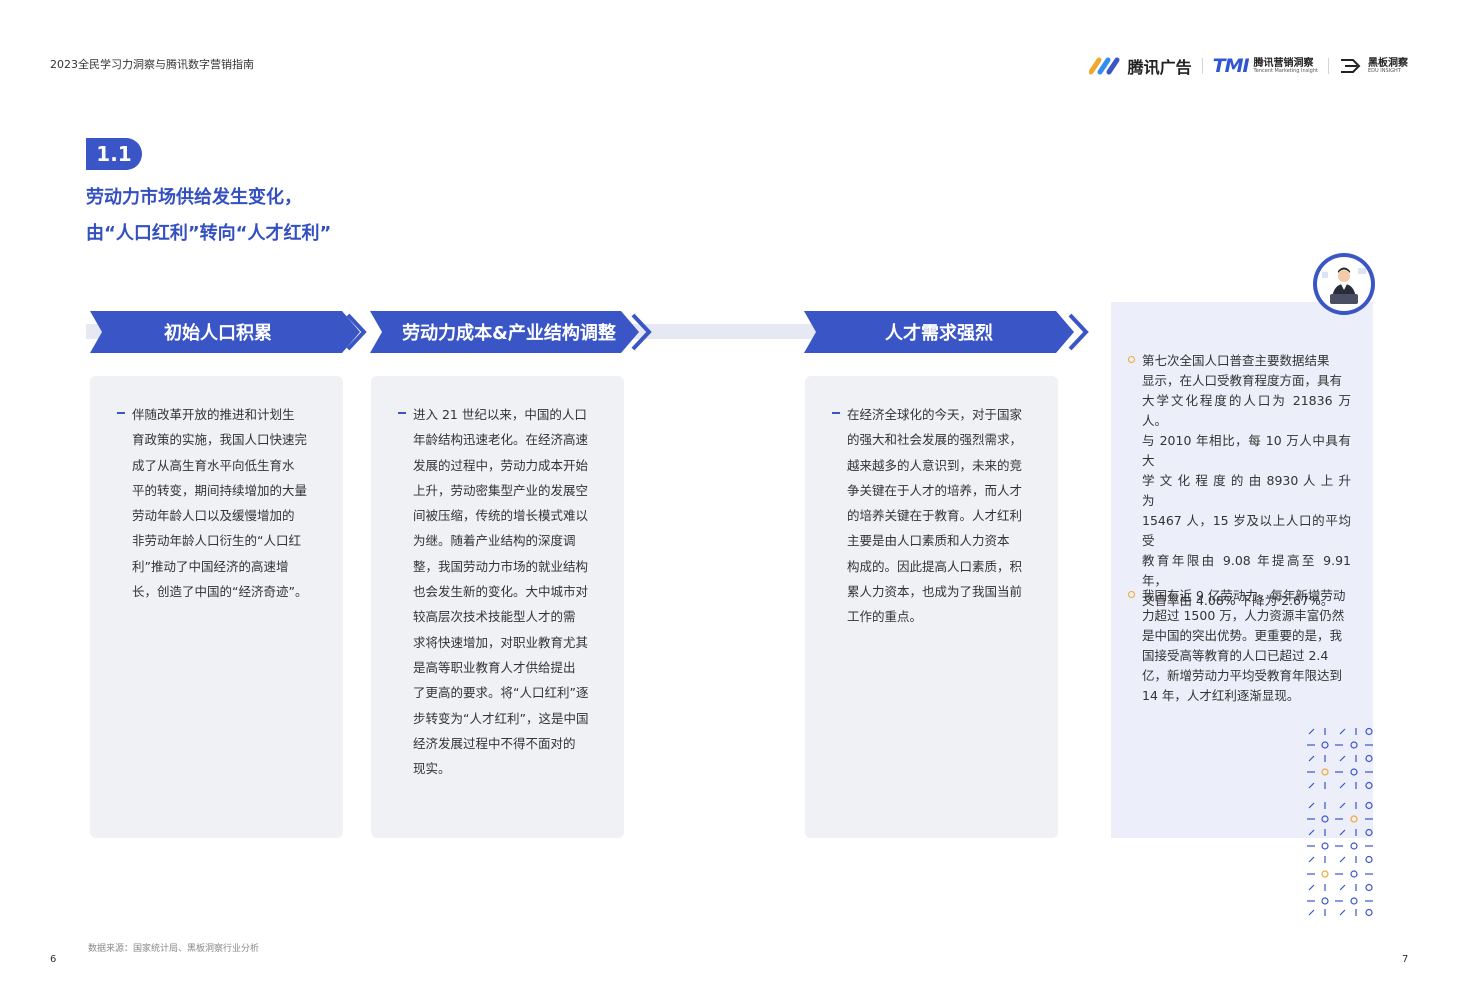  What do you see at coordinates (501, 490) in the screenshot?
I see `text-line: 上升，劳动密集型产业的发展空` at bounding box center [501, 490].